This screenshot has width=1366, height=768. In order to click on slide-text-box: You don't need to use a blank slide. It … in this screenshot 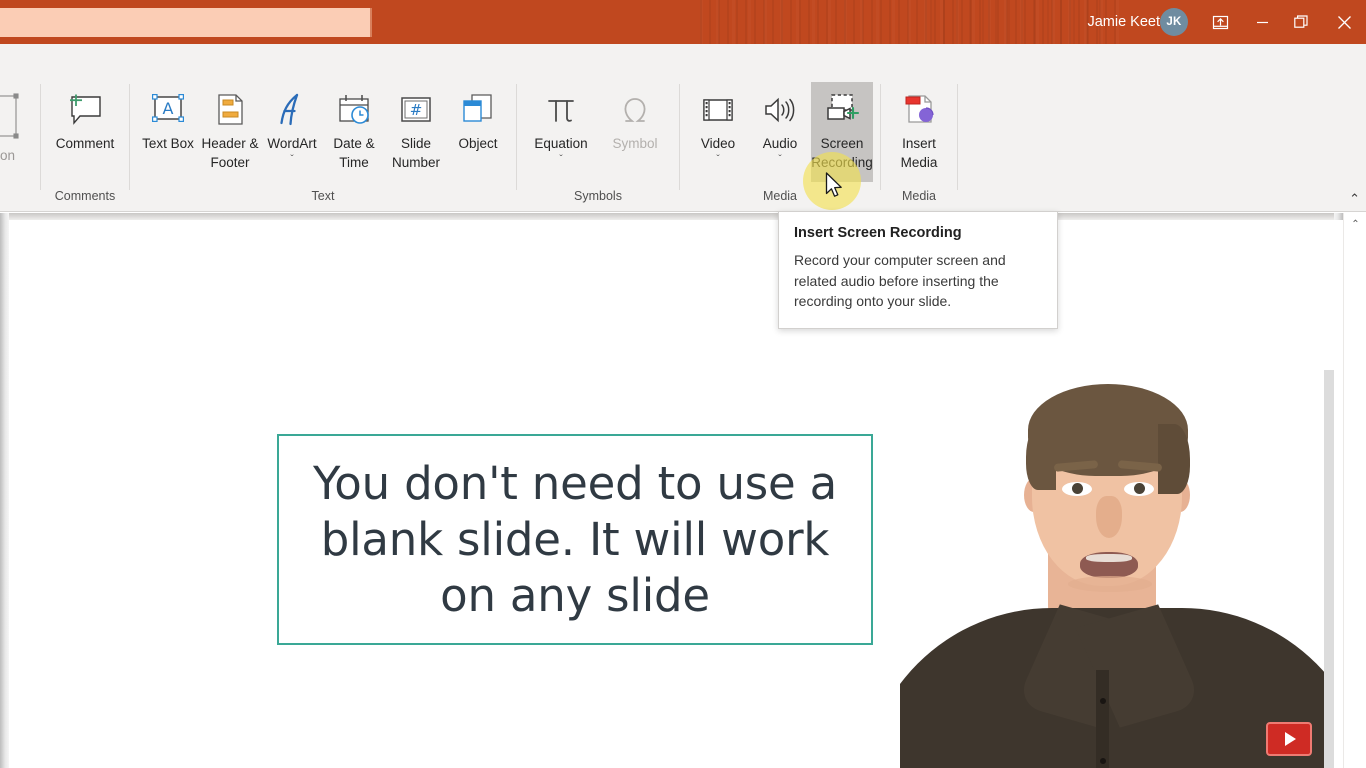, I will do `click(575, 539)`.